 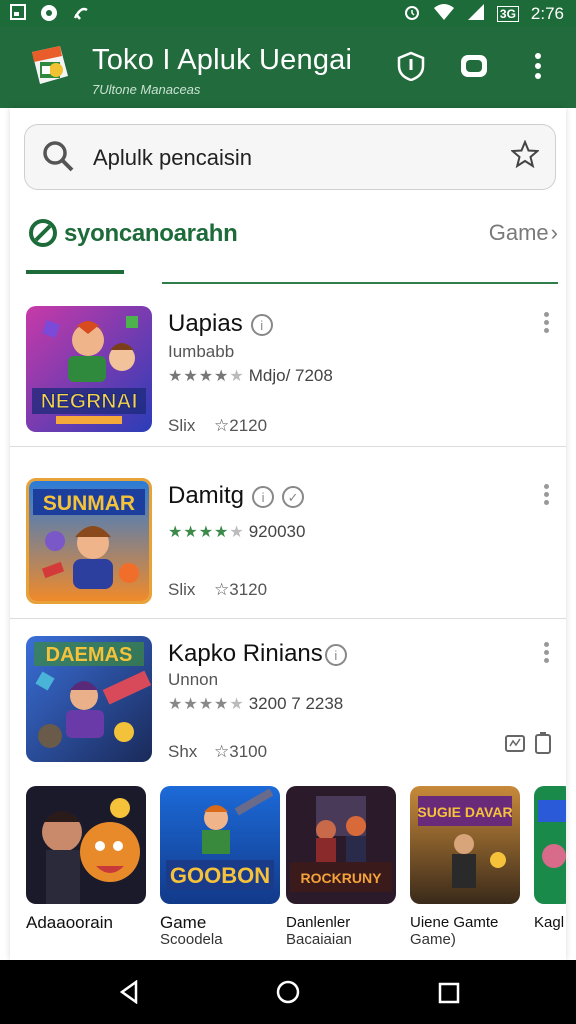 What do you see at coordinates (89, 699) in the screenshot?
I see `app-thumbnail: DAEMAS` at bounding box center [89, 699].